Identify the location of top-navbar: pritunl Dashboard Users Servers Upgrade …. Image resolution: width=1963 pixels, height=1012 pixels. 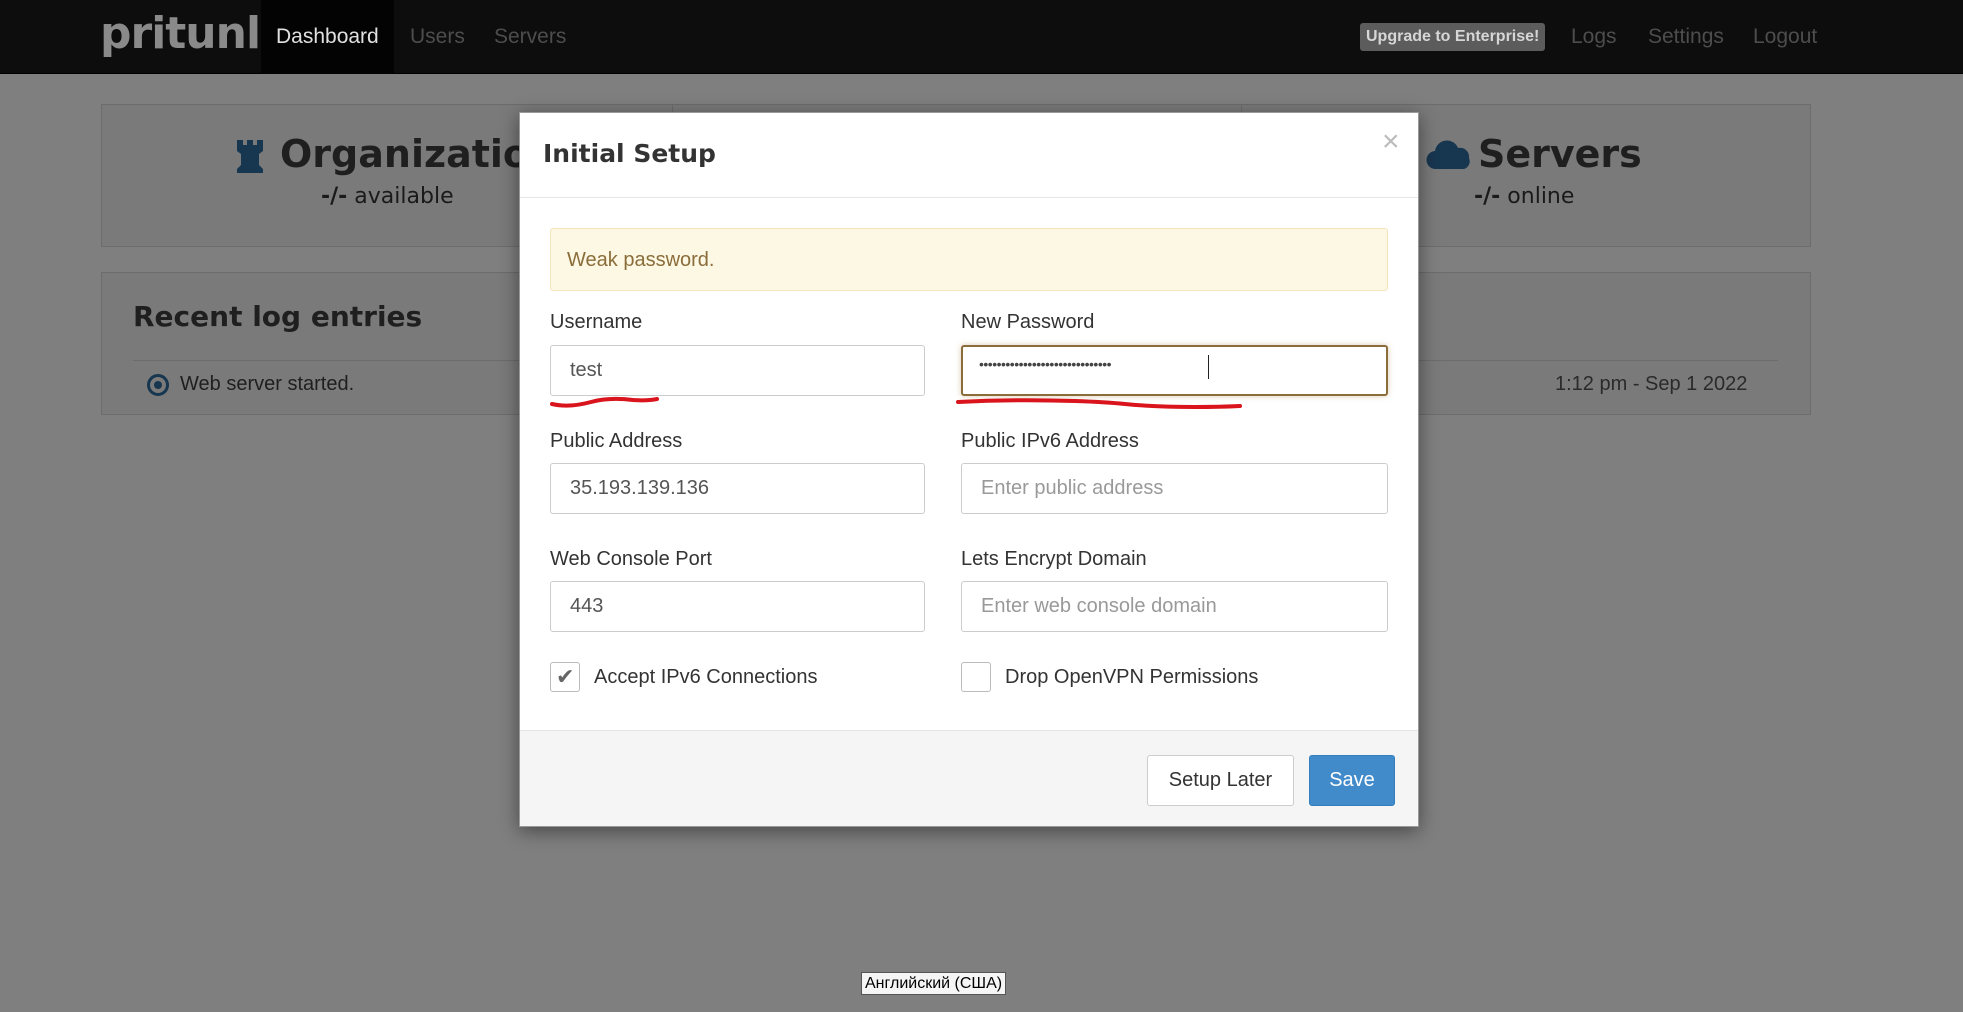
(981, 37).